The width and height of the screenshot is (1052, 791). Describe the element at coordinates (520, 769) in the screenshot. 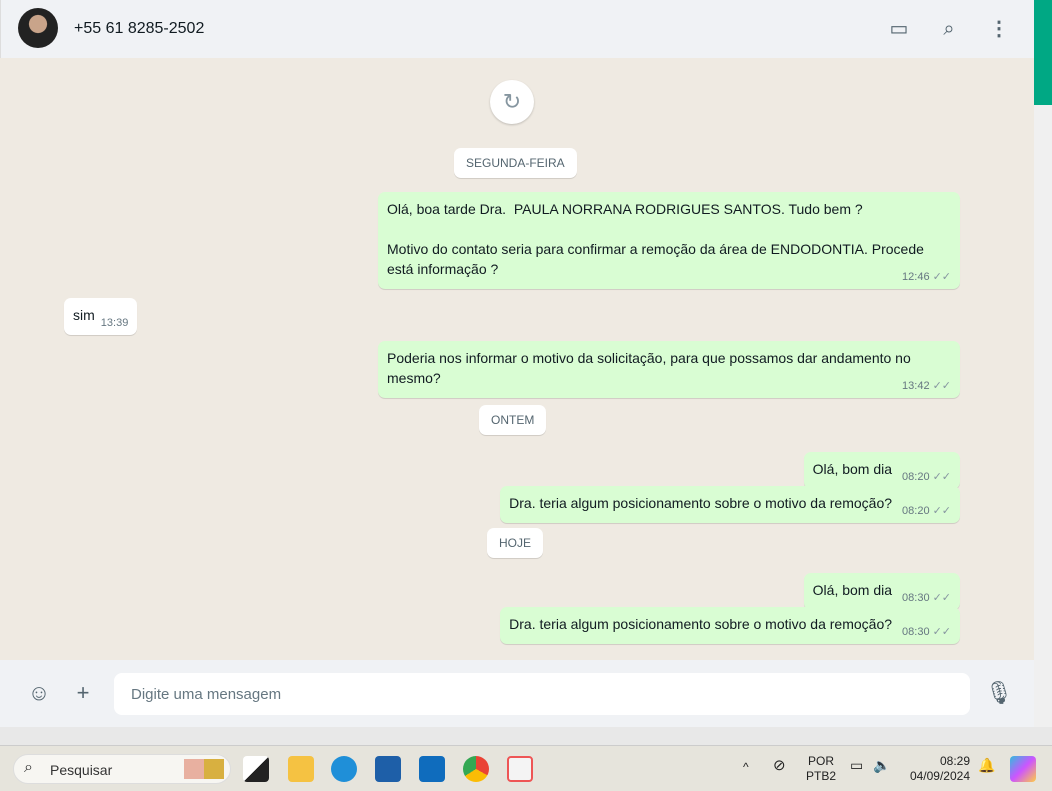

I see `snipping-tool-icon` at that location.